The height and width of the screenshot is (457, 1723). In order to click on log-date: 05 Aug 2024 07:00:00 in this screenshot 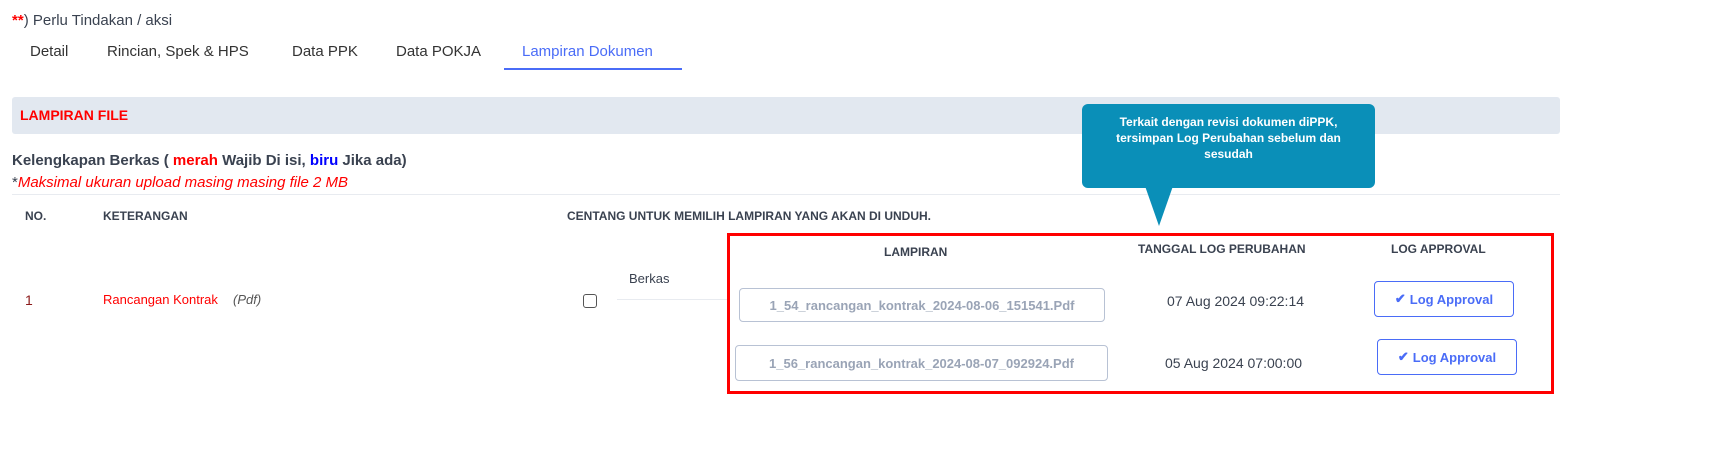, I will do `click(1234, 363)`.